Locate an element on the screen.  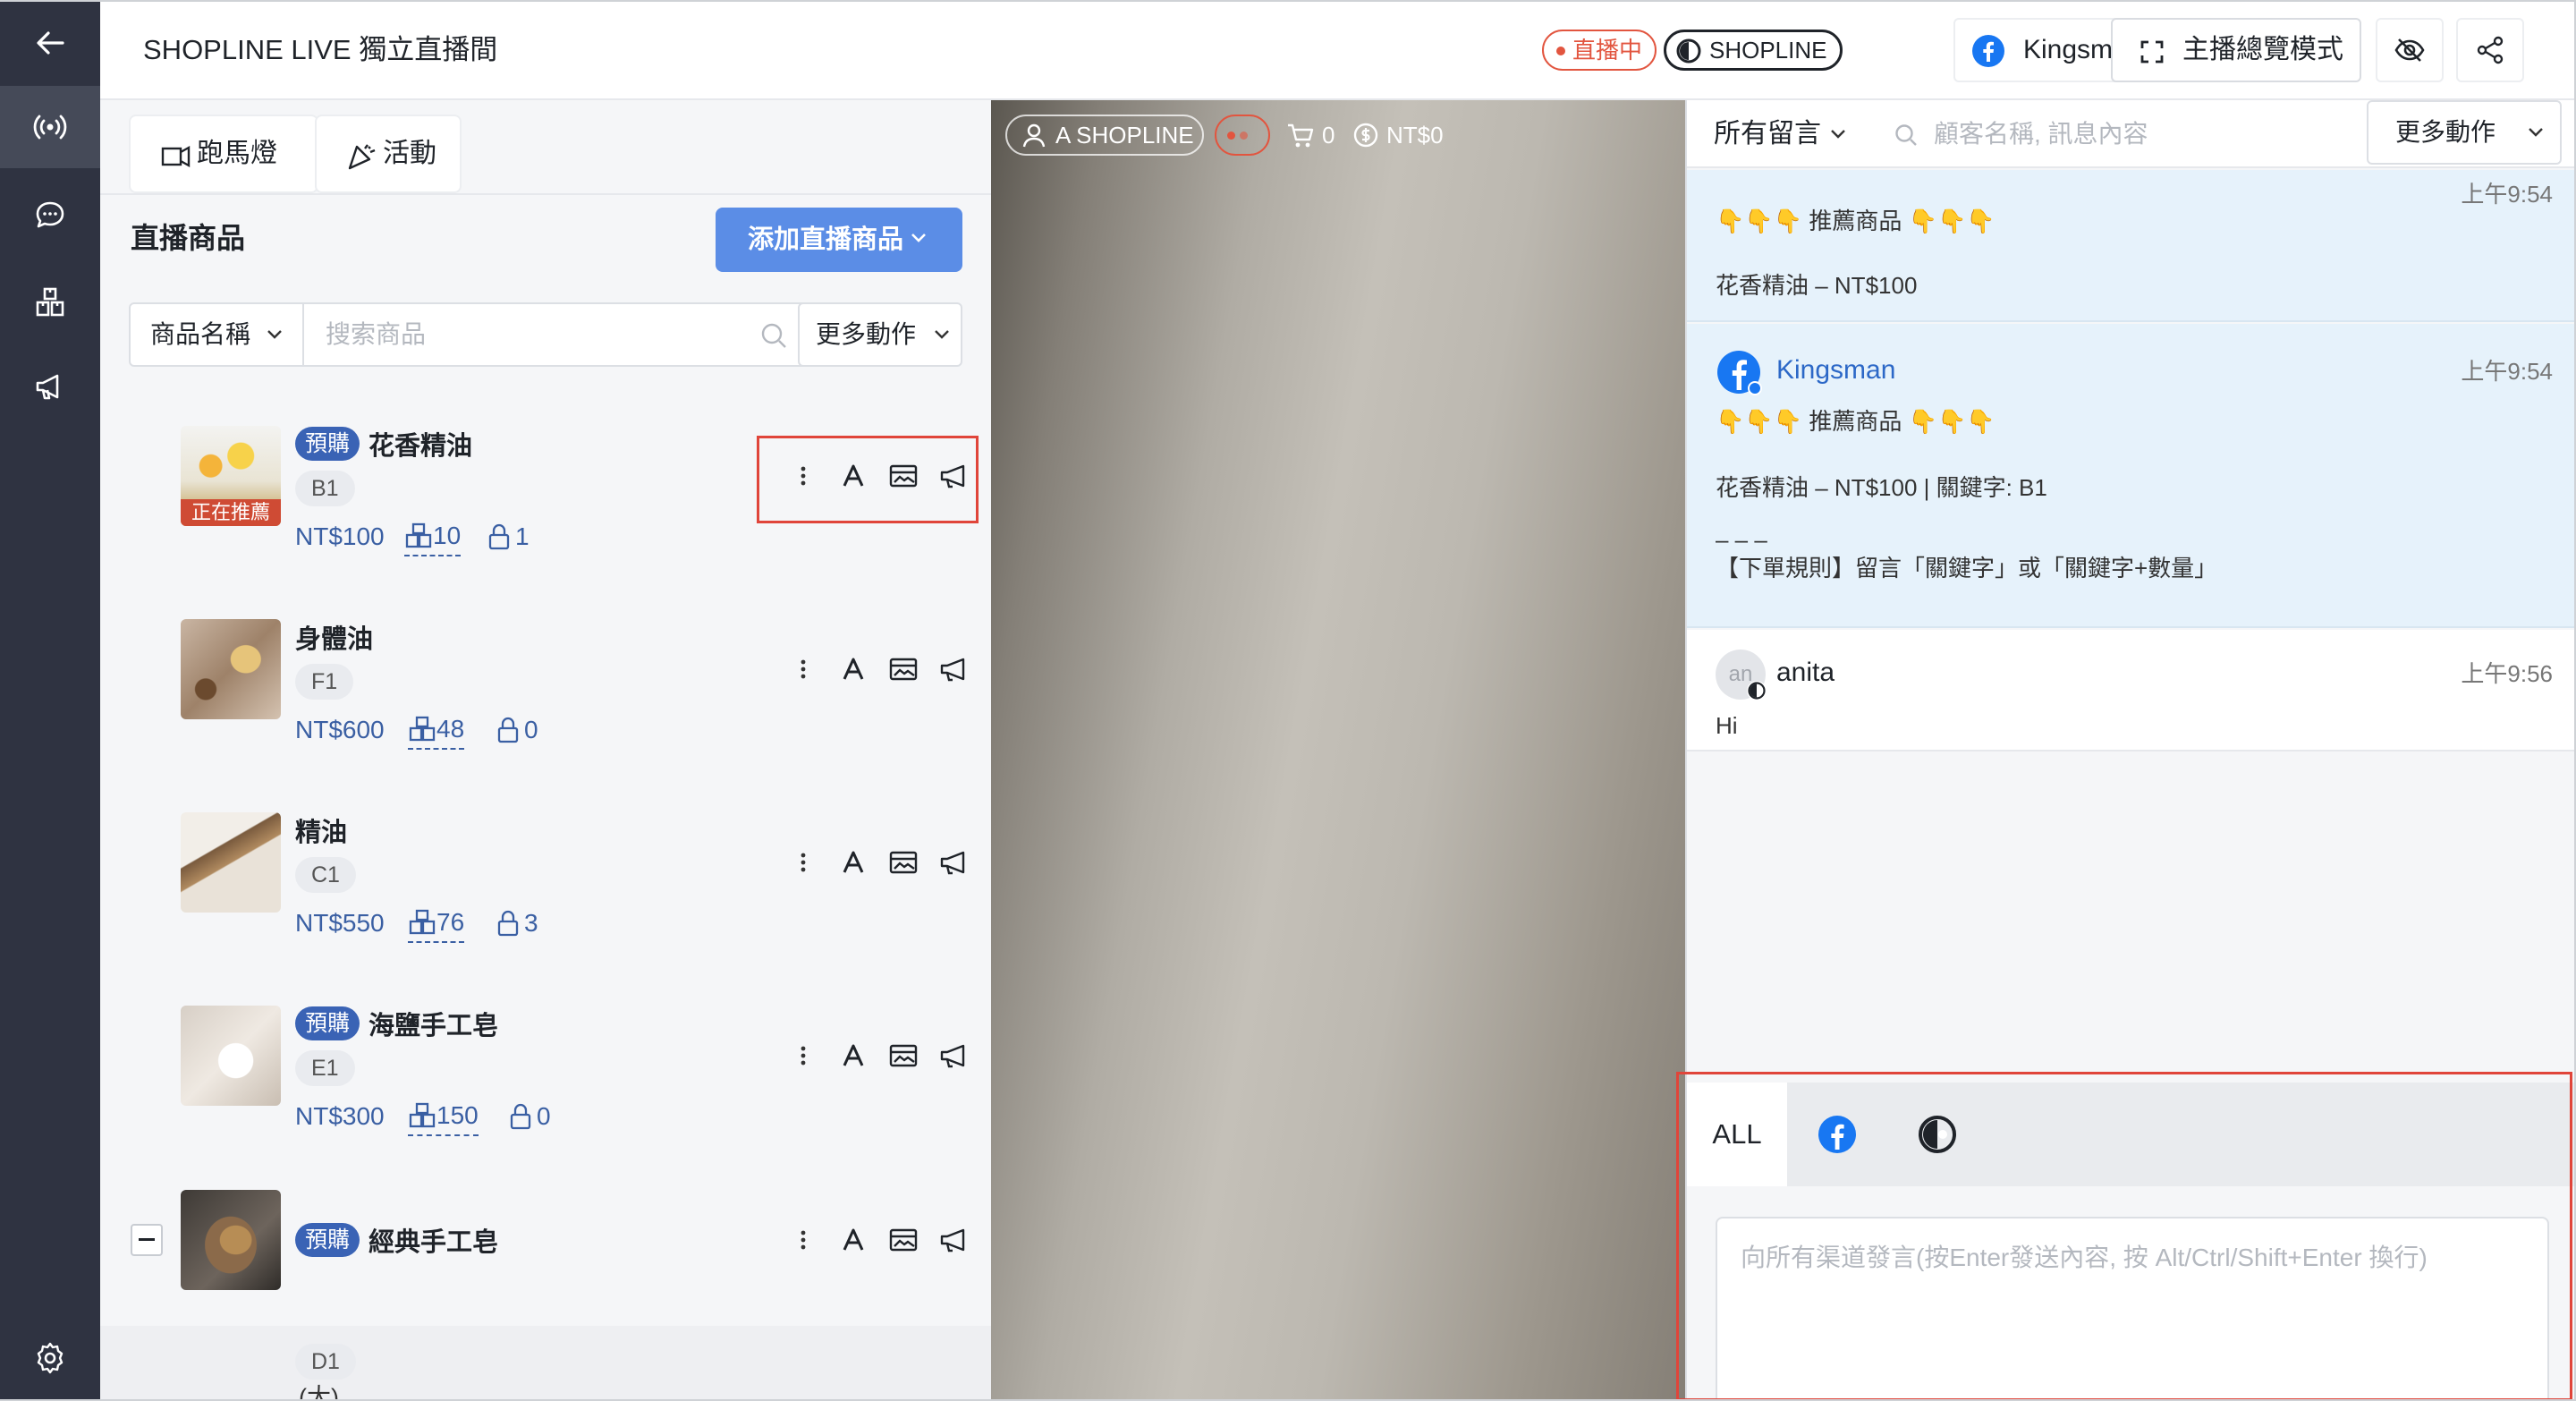
shopline-icon is located at coordinates (1937, 1134).